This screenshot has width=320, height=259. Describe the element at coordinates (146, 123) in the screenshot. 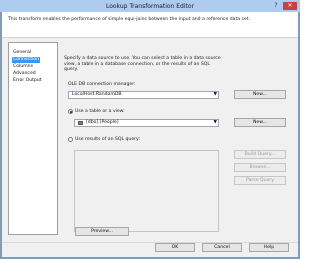

I see `table-view-dropdown: [dbo].[People] ▼` at that location.